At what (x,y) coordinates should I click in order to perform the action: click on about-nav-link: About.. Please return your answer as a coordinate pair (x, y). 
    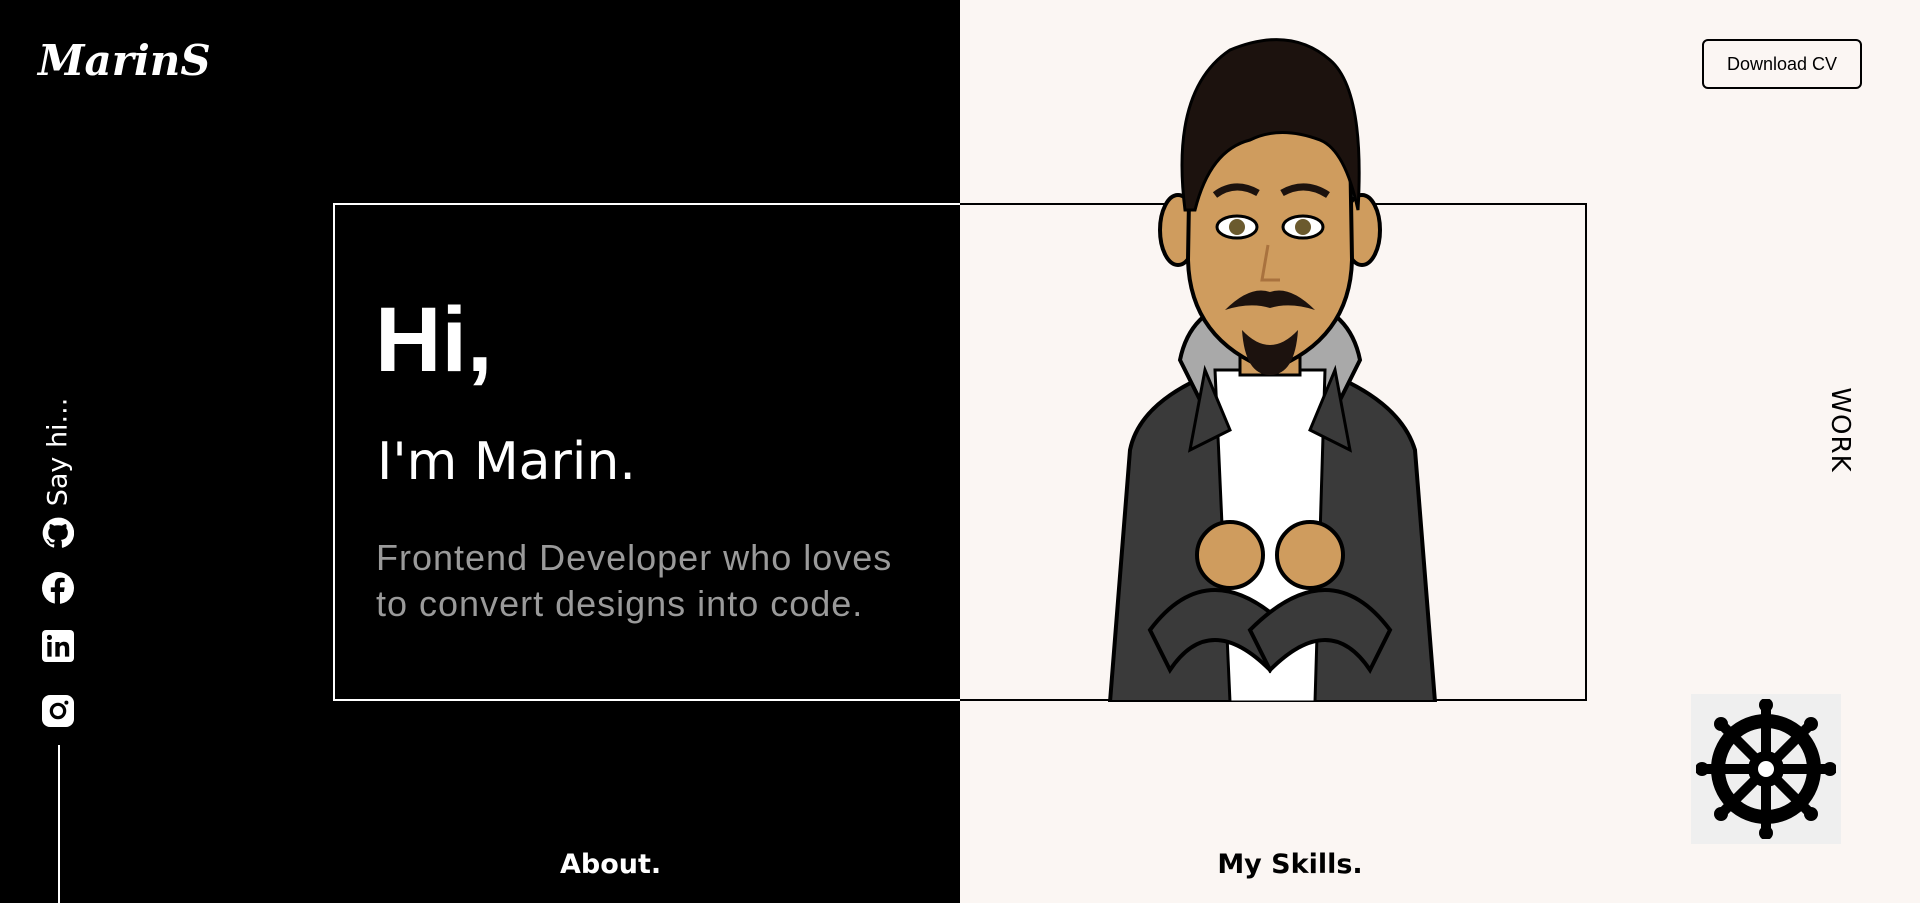
    Looking at the image, I should click on (610, 864).